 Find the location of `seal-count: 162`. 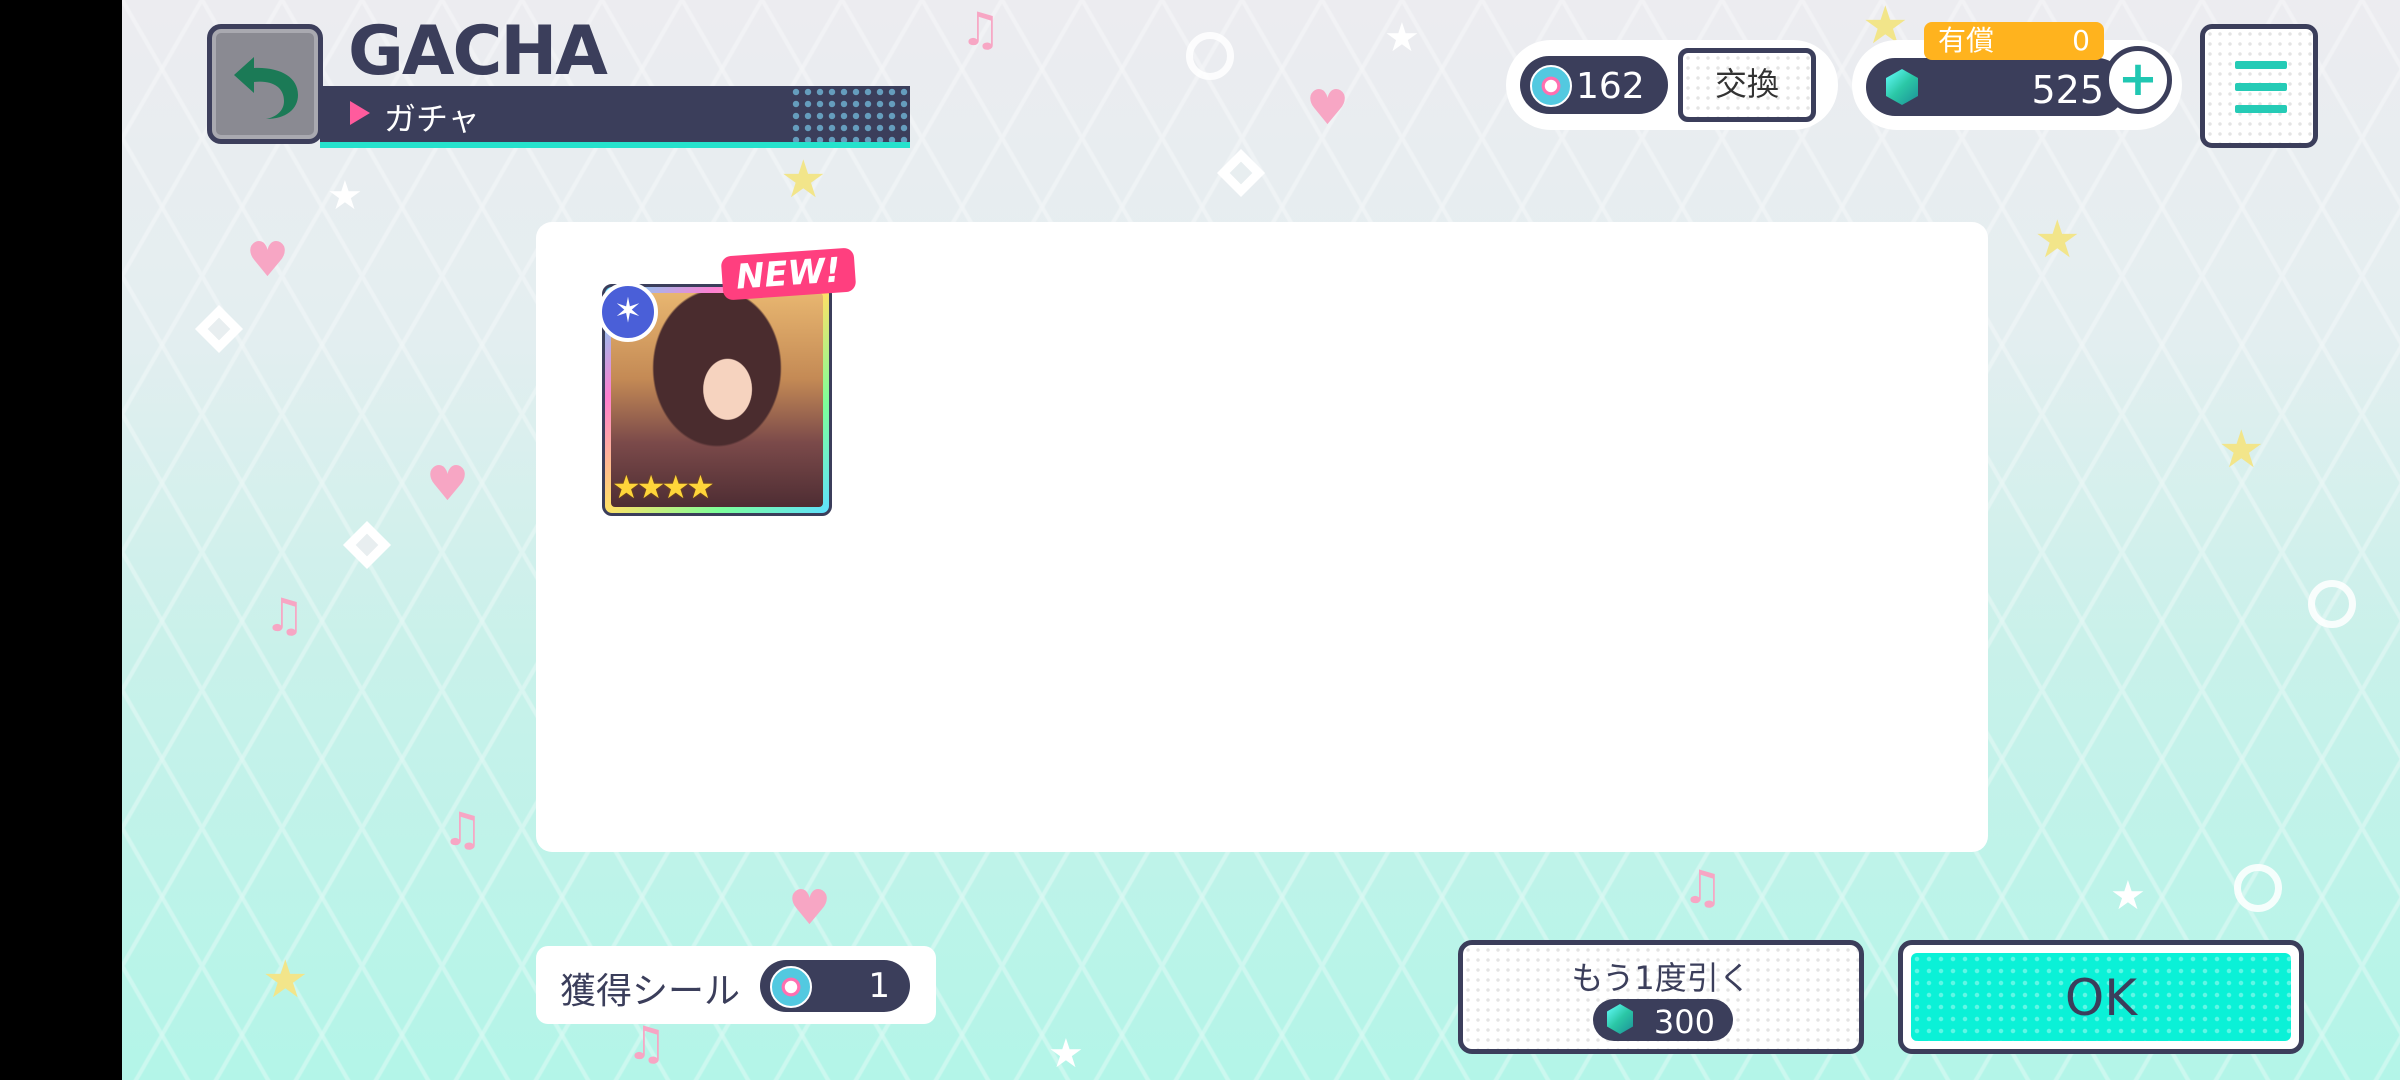

seal-count: 162 is located at coordinates (1610, 86).